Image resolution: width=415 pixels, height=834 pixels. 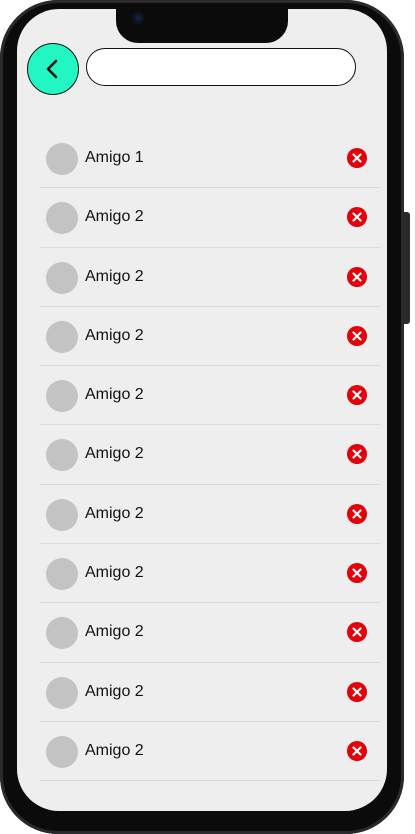 I want to click on notch, so click(x=202, y=26).